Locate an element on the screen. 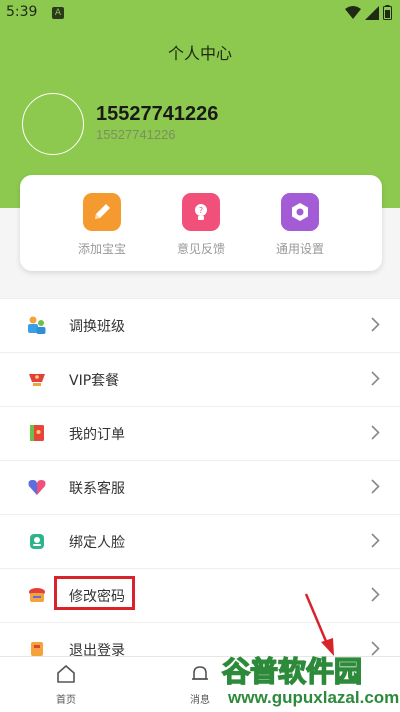 Image resolution: width=400 pixels, height=712 pixels. watermark: 谷普软件园 www.gupuxlazal.com is located at coordinates (310, 680).